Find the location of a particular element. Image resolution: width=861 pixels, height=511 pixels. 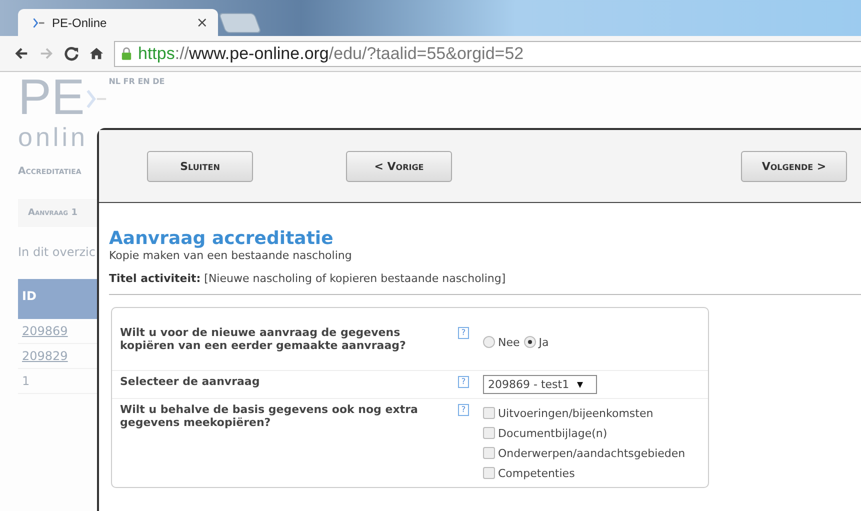

field-label: Wilt u behalve de basis gegevens ook nog extra gegevens meekopiëren? is located at coordinates (269, 417).